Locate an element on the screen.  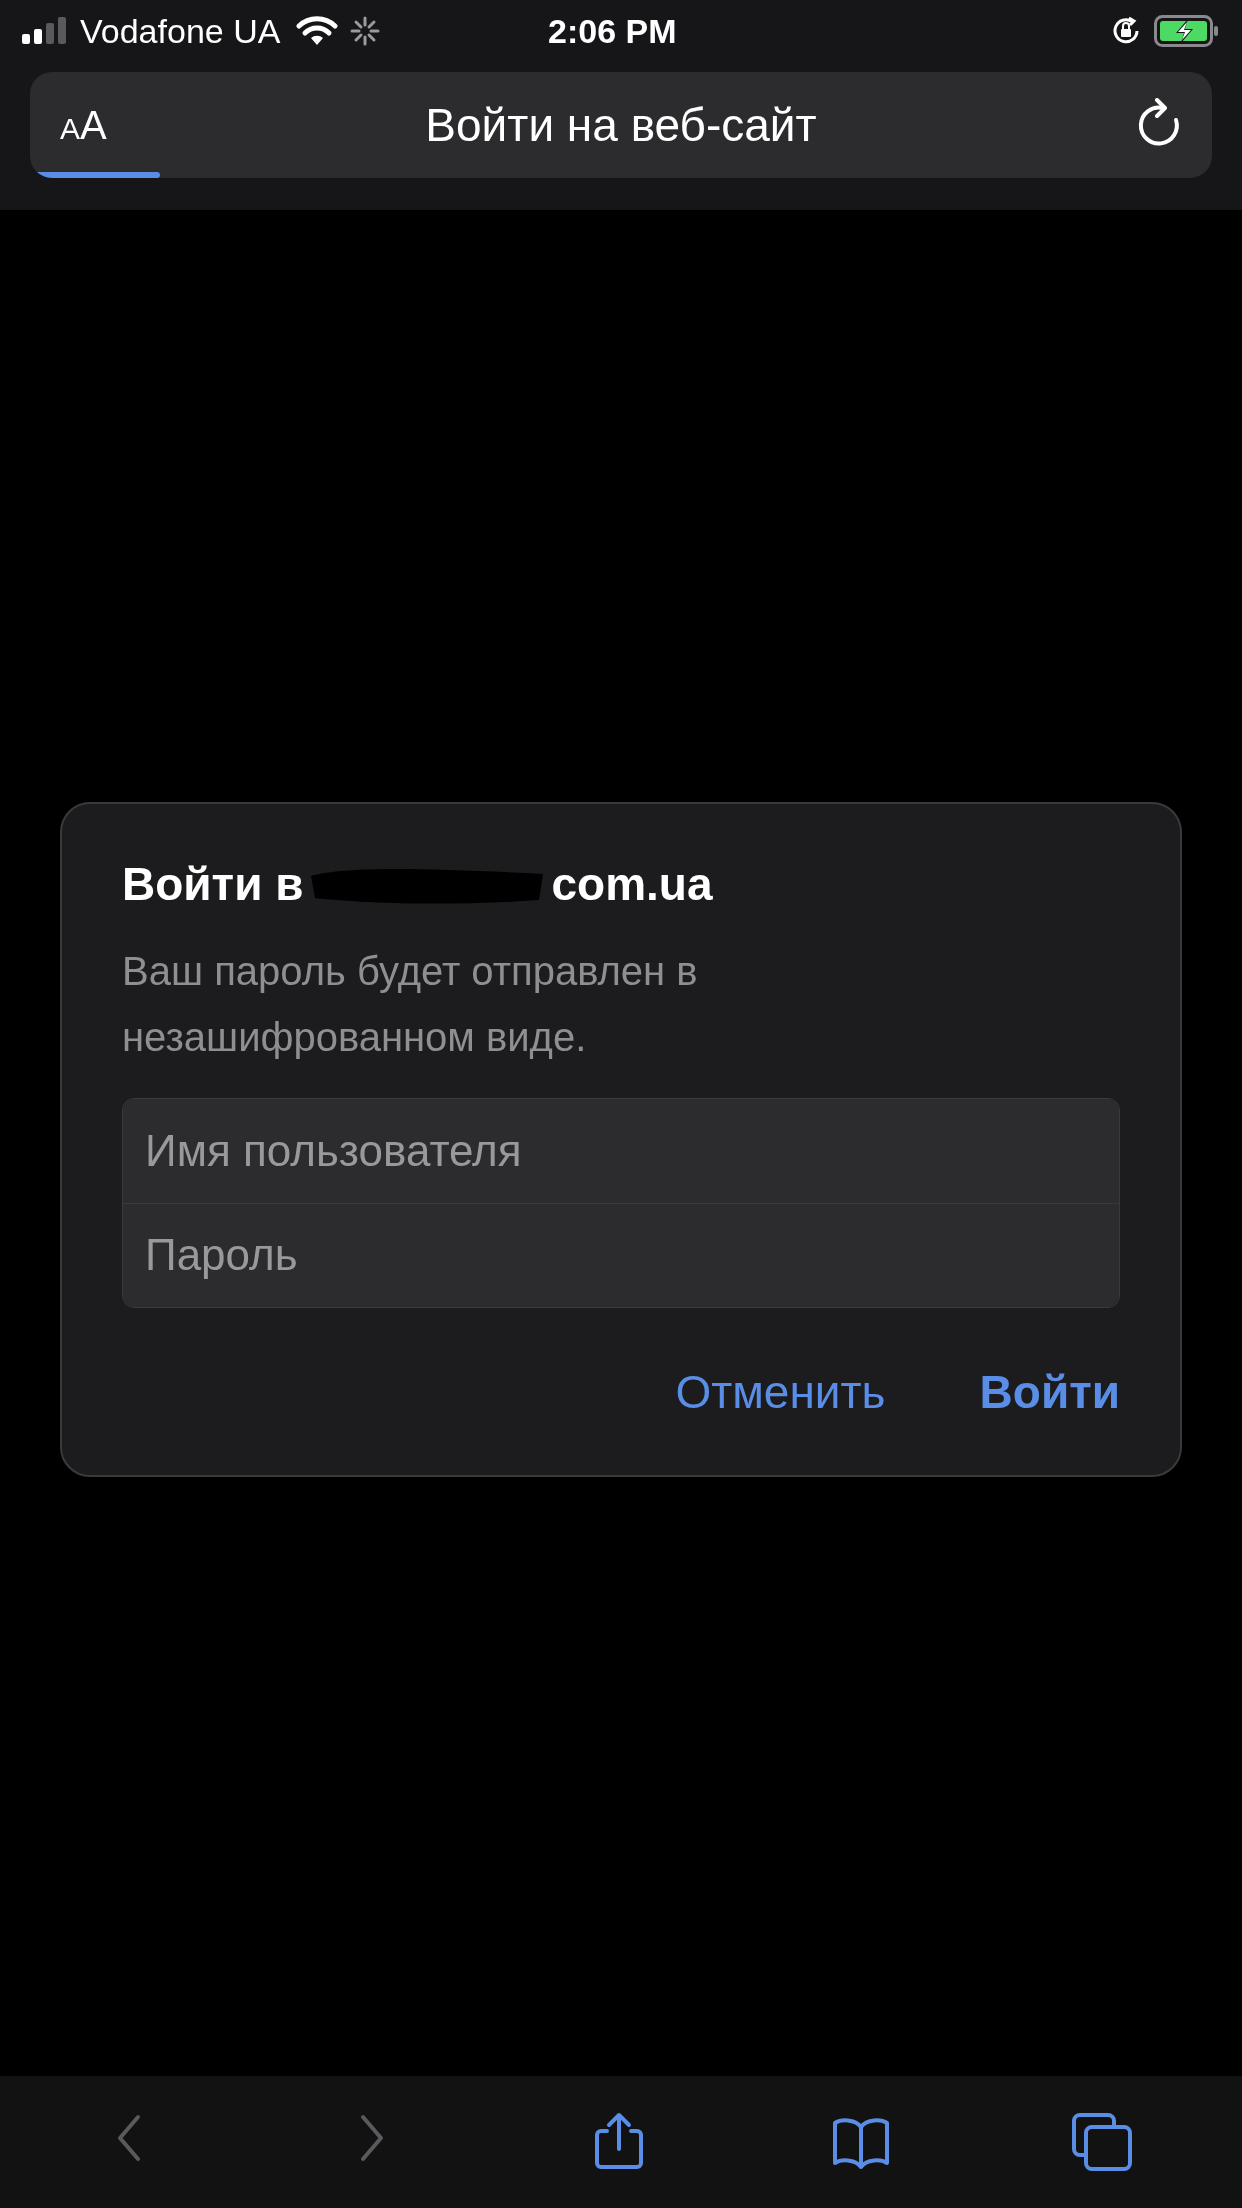
input-field: Пароль is located at coordinates (621, 1254).